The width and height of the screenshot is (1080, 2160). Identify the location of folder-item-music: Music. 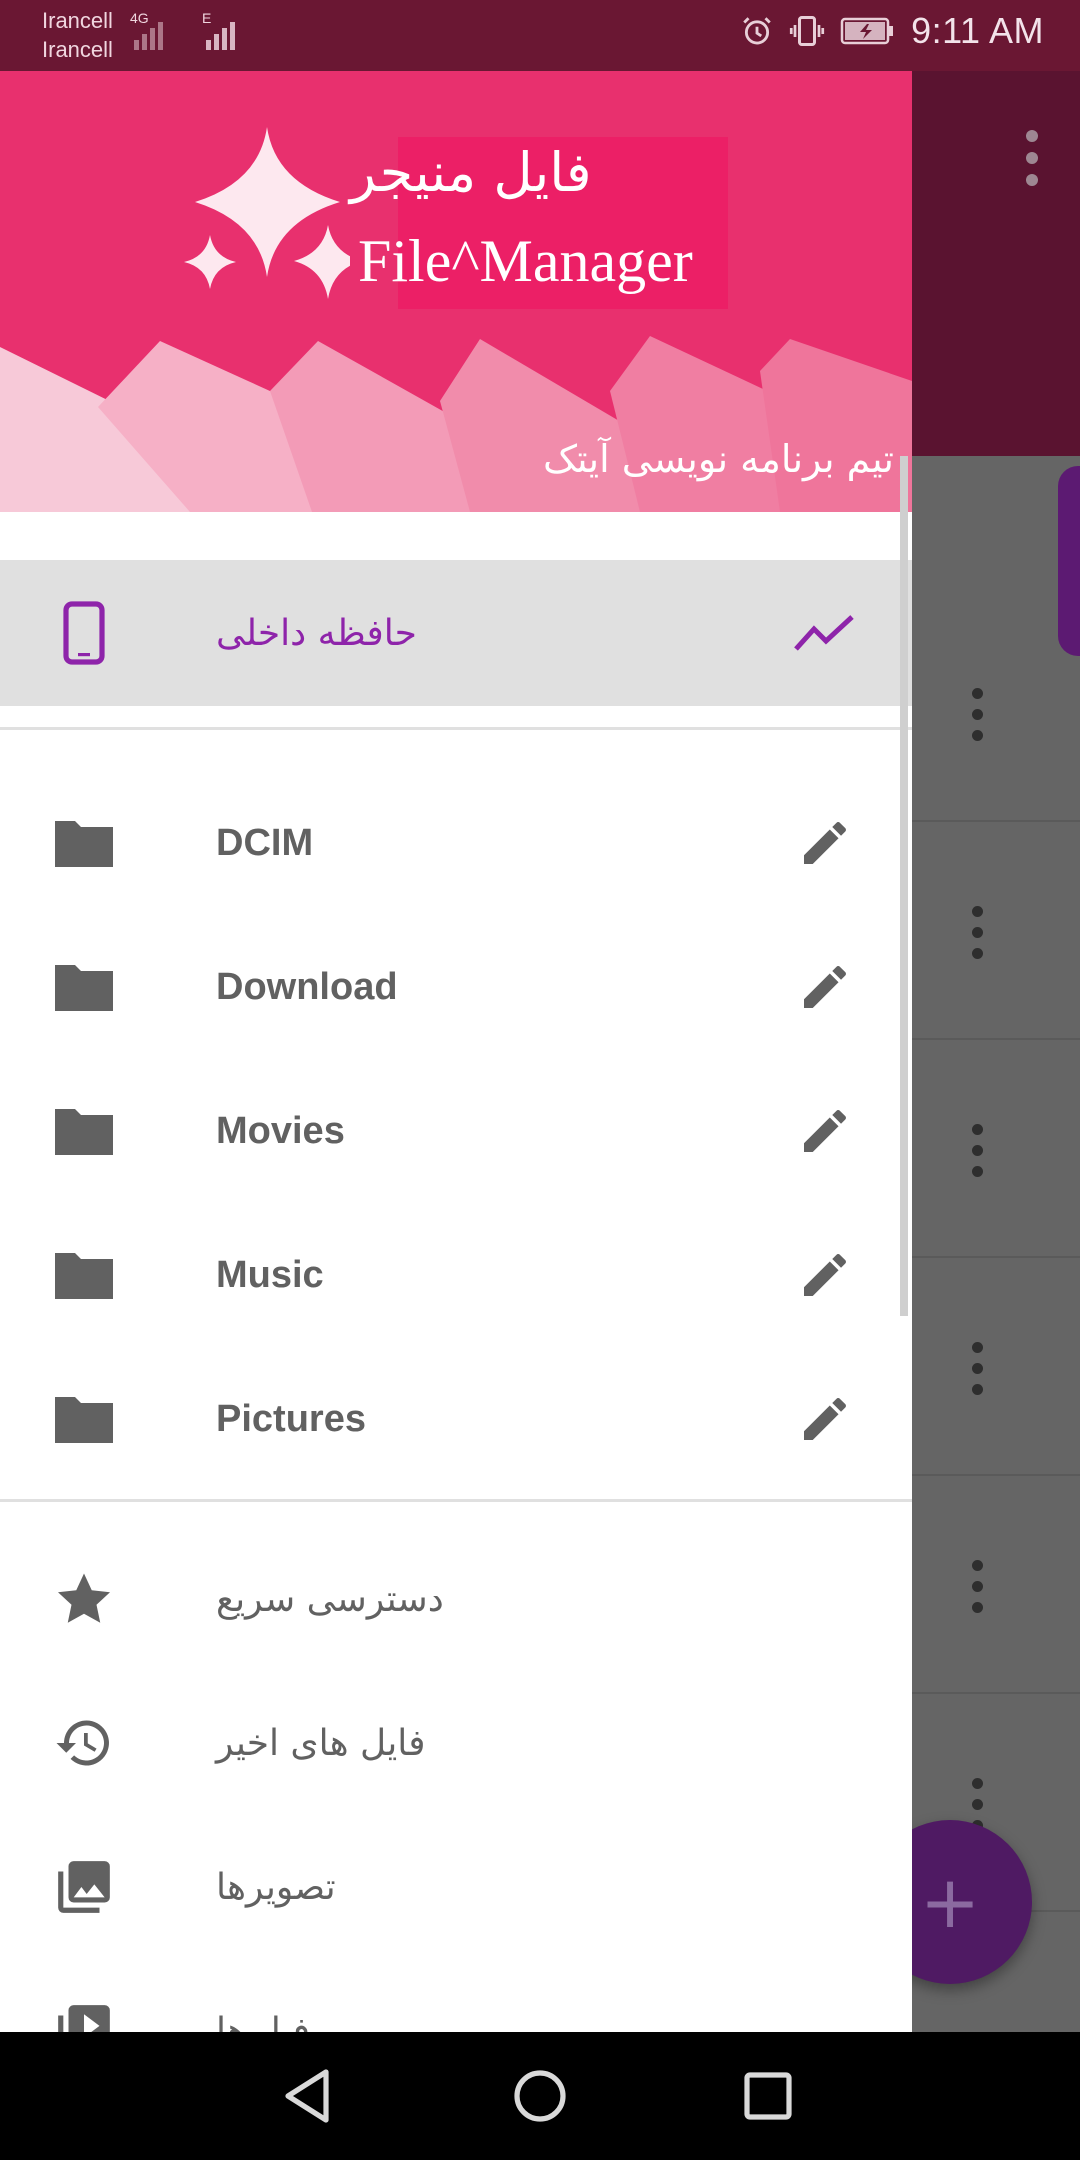
(456, 1275).